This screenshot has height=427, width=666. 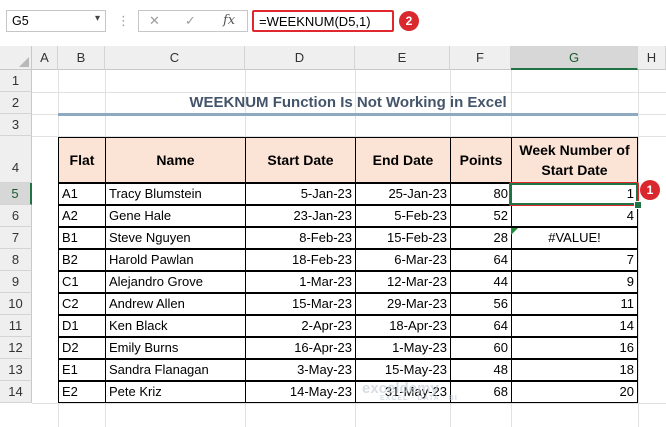 What do you see at coordinates (175, 216) in the screenshot?
I see `cell-name: Gene Hale` at bounding box center [175, 216].